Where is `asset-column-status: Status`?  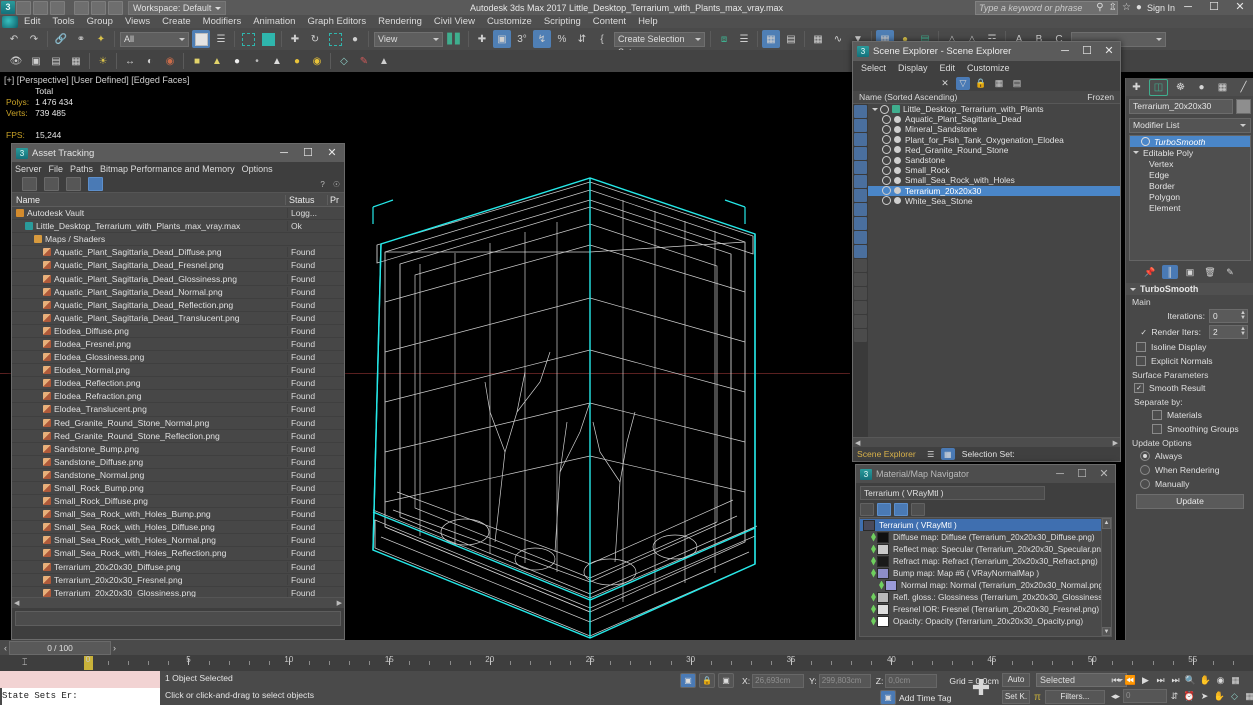 asset-column-status: Status is located at coordinates (306, 199).